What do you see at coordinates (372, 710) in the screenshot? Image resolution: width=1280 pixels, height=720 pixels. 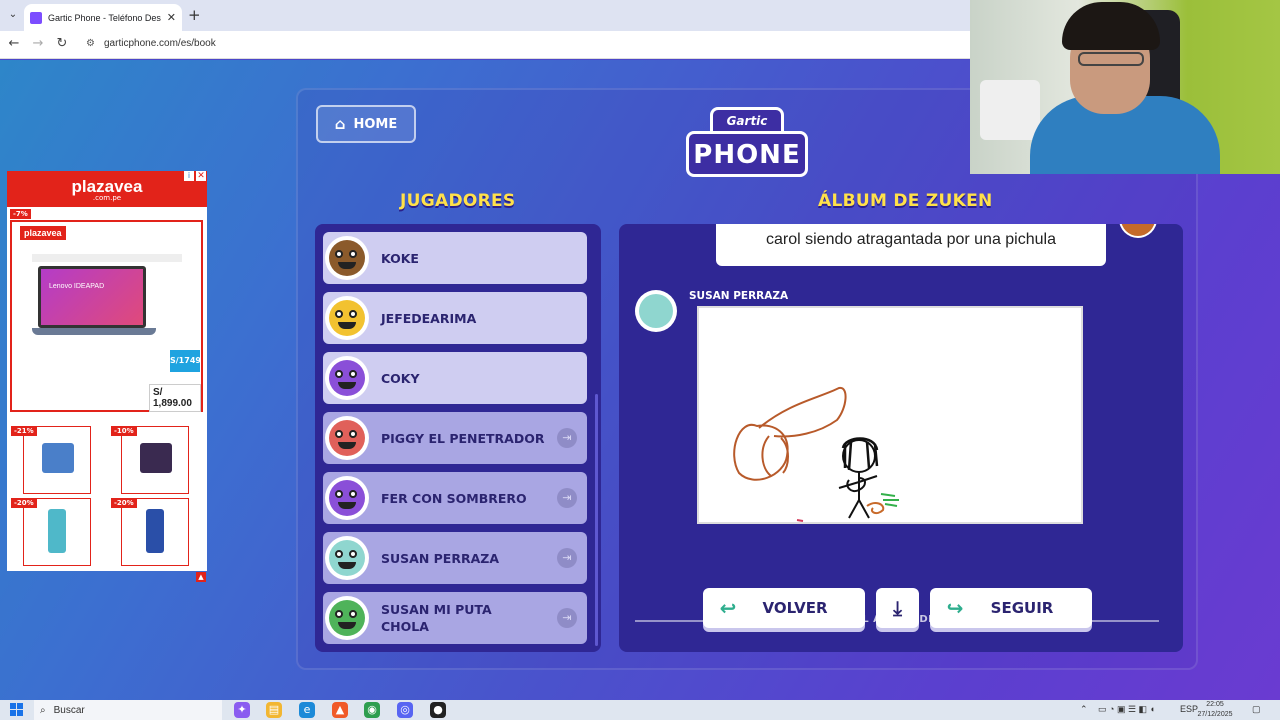 I see `chrome-icon: ◉` at bounding box center [372, 710].